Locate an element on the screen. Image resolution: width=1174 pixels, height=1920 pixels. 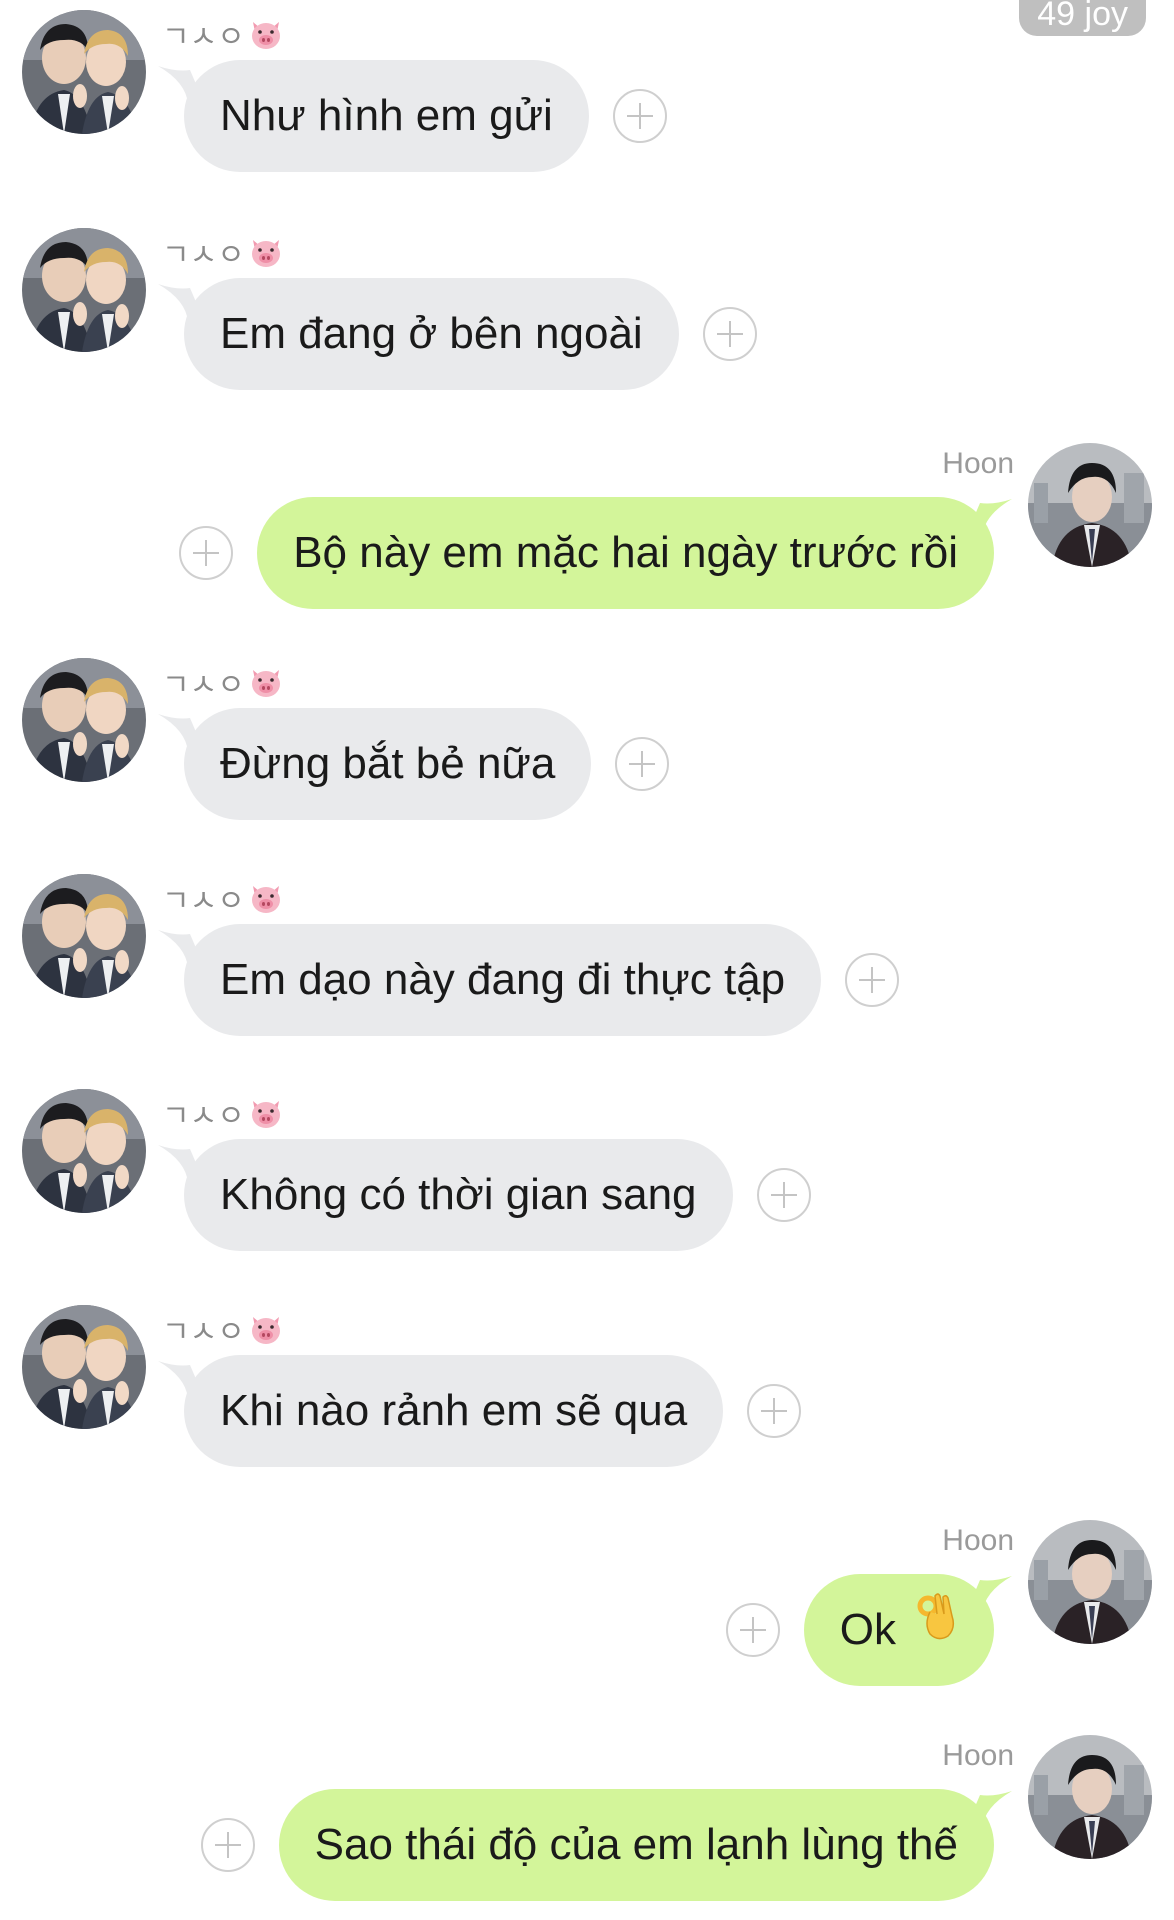
message-row: Hoon Ok is located at coordinates (587, 1605).